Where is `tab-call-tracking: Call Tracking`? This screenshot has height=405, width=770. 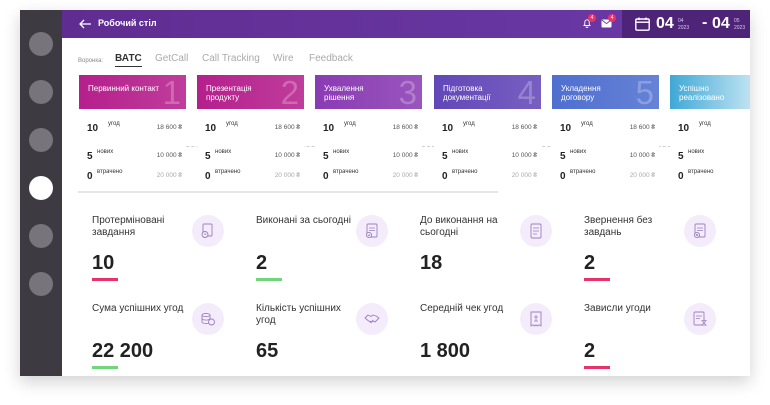 tab-call-tracking: Call Tracking is located at coordinates (231, 58).